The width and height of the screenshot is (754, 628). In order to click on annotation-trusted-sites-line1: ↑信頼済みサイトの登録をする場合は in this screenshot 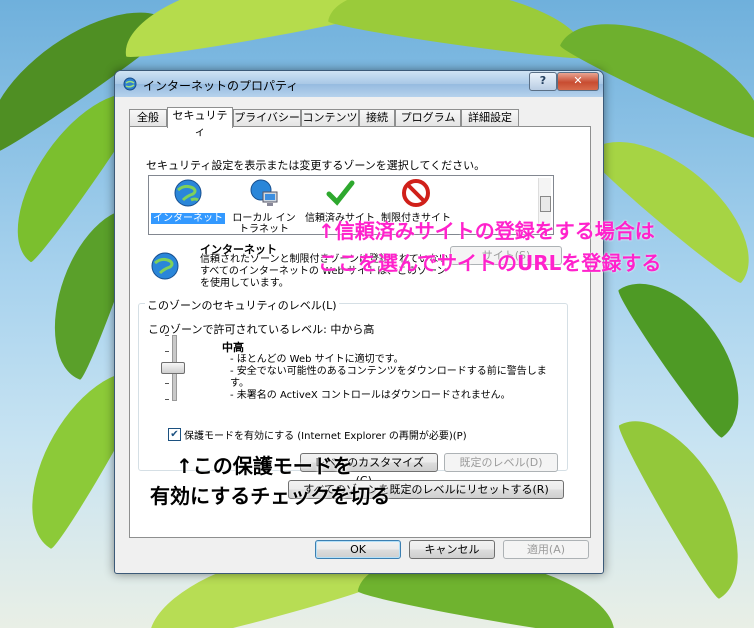, I will do `click(486, 231)`.